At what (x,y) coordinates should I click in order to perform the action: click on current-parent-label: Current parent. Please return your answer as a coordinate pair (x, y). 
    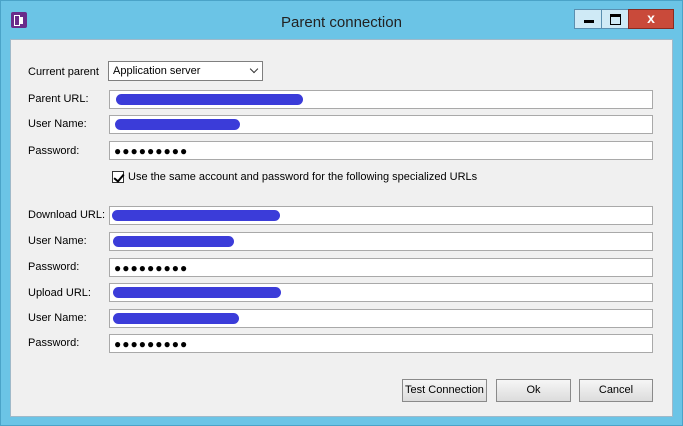
    Looking at the image, I should click on (63, 72).